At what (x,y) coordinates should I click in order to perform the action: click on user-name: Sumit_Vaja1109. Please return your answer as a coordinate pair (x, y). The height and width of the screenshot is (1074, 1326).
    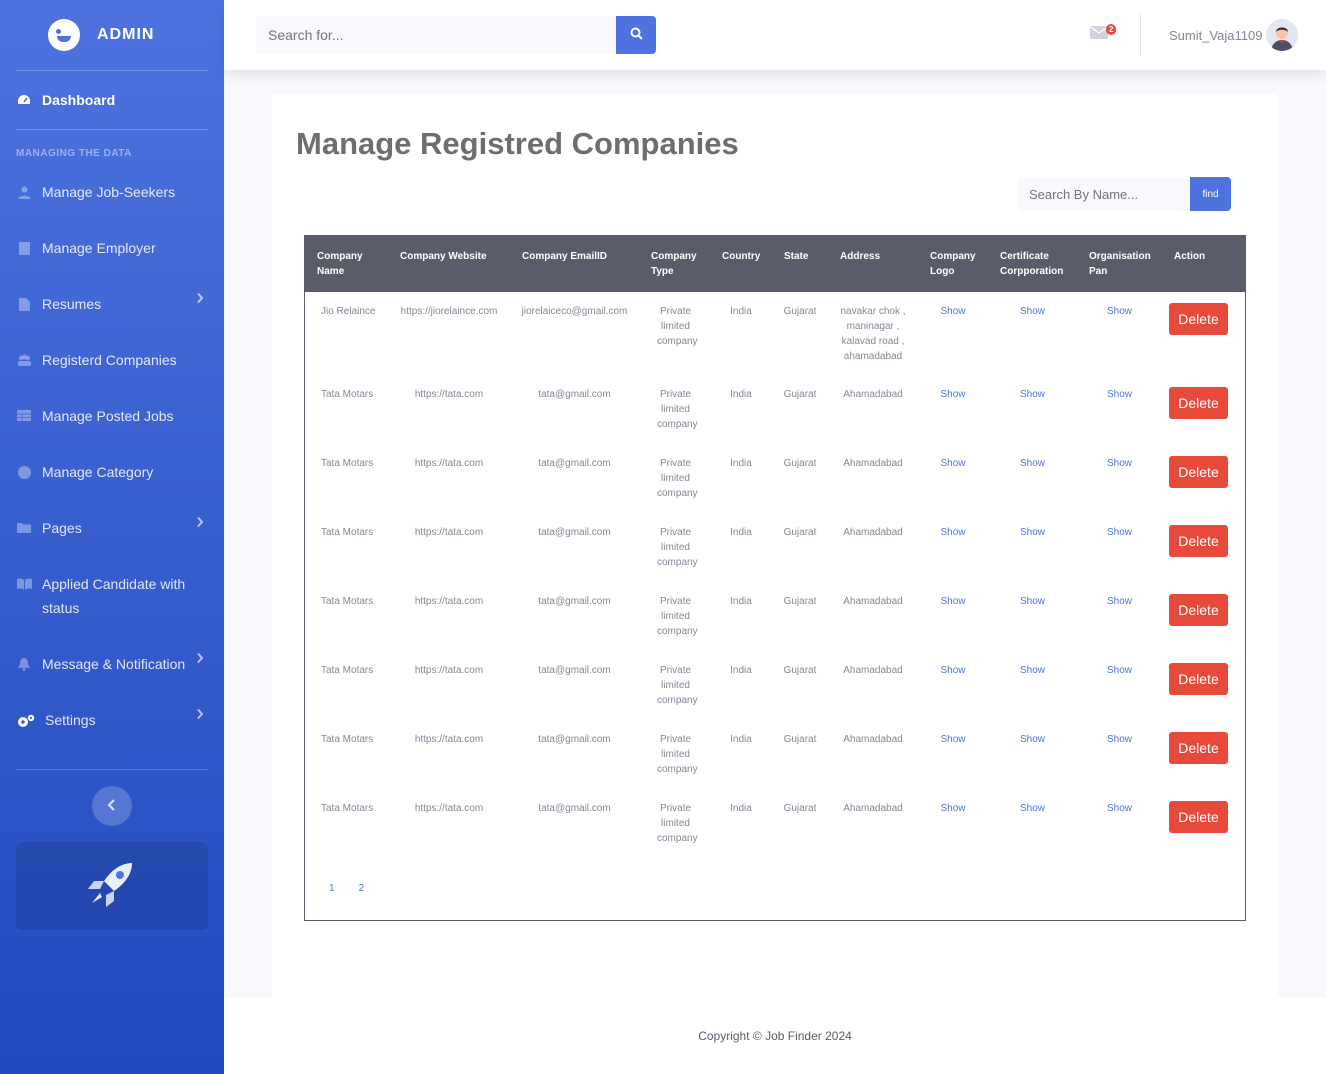
    Looking at the image, I should click on (1215, 35).